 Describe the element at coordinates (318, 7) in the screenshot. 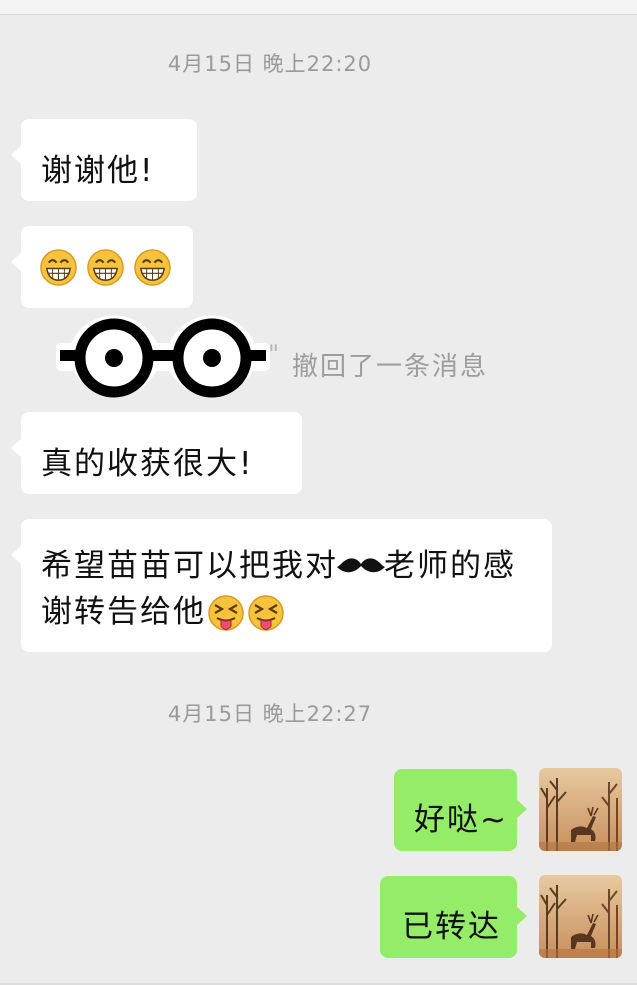

I see `header-edge` at that location.